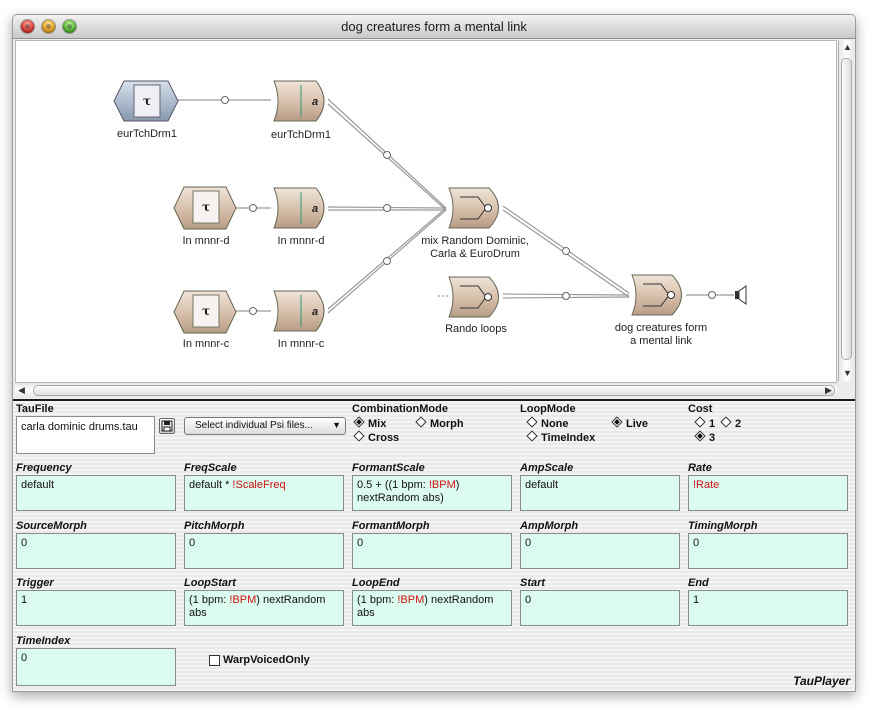 Image resolution: width=874 pixels, height=711 pixels. I want to click on sourcemorph-field: 0, so click(96, 551).